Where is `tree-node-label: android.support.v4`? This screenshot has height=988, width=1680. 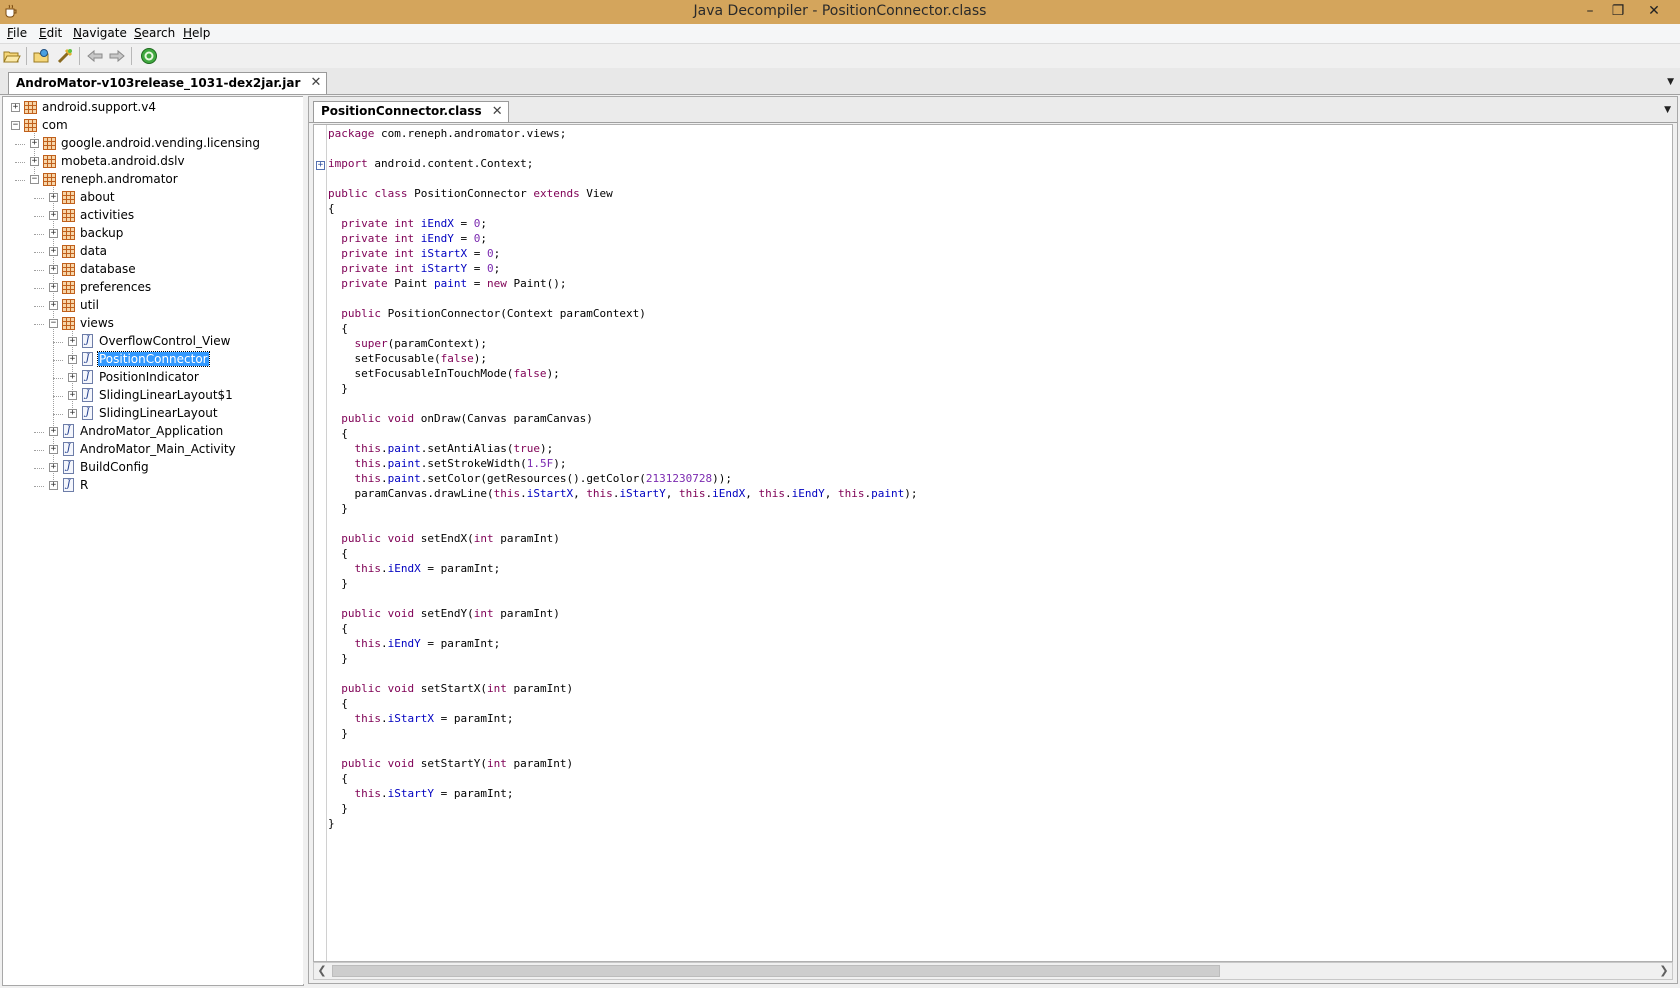 tree-node-label: android.support.v4 is located at coordinates (99, 107).